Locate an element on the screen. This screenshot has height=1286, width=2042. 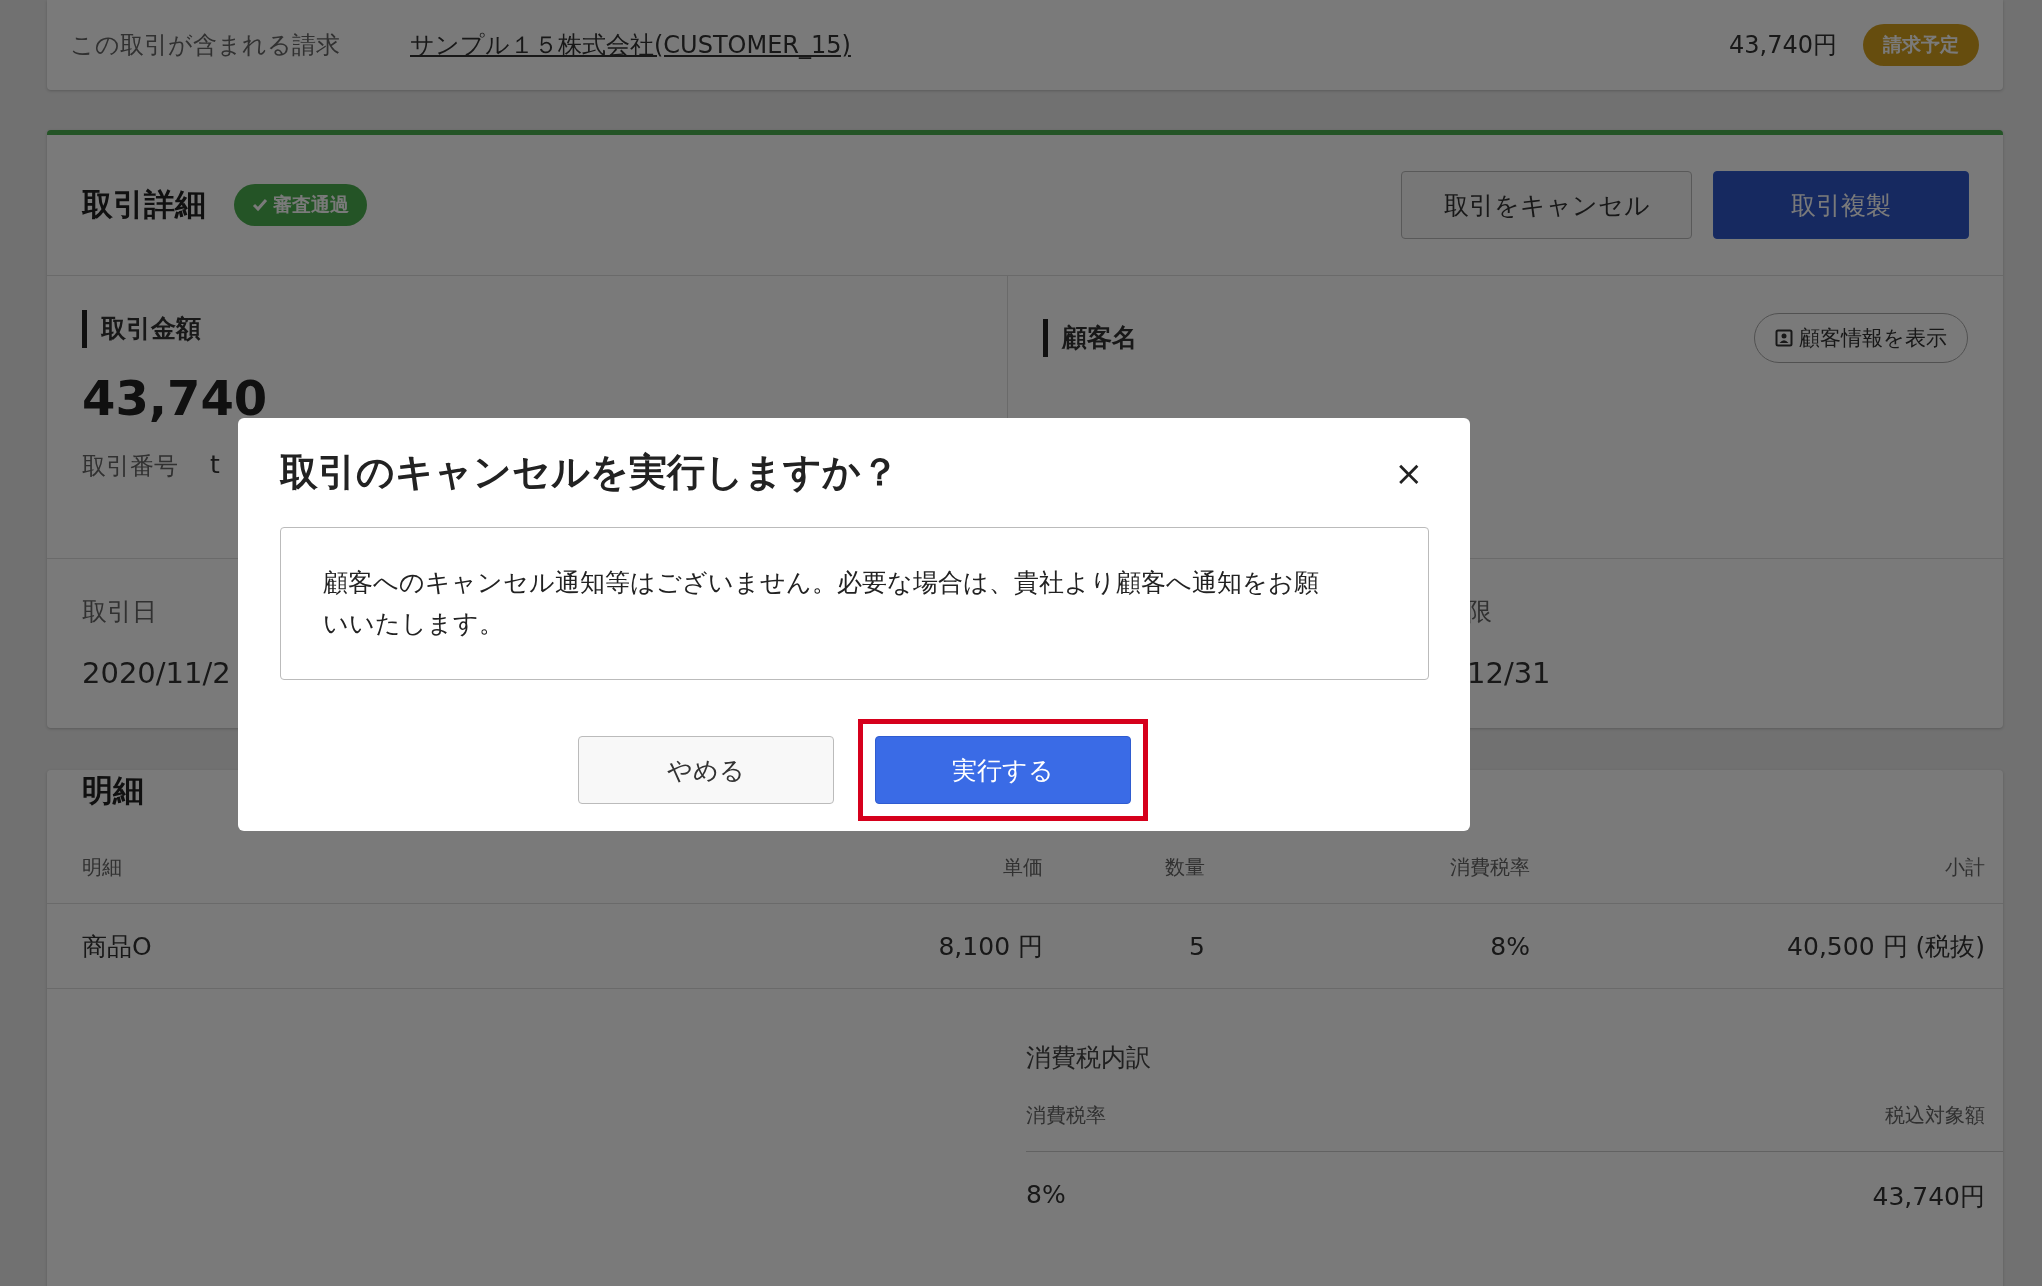
status-badge: 請求予定 is located at coordinates (1921, 45).